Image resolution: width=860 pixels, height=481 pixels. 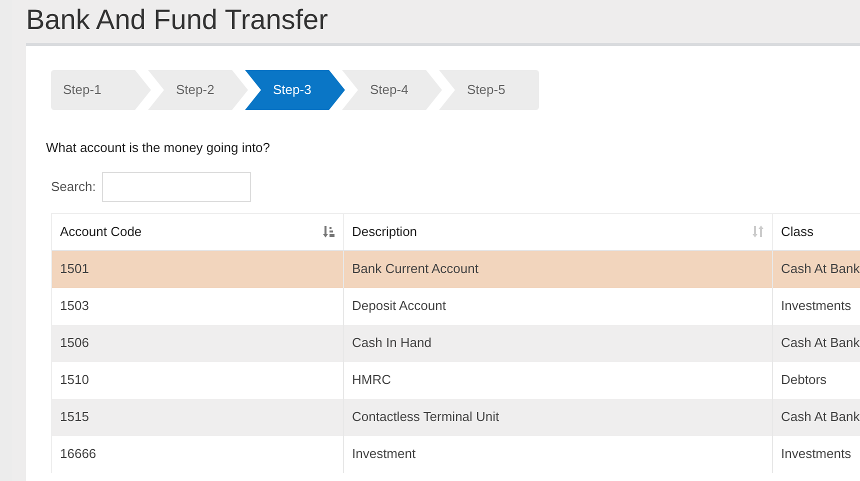 I want to click on table-row: 1506 Cash In Hand Cash At Bank, so click(x=456, y=343).